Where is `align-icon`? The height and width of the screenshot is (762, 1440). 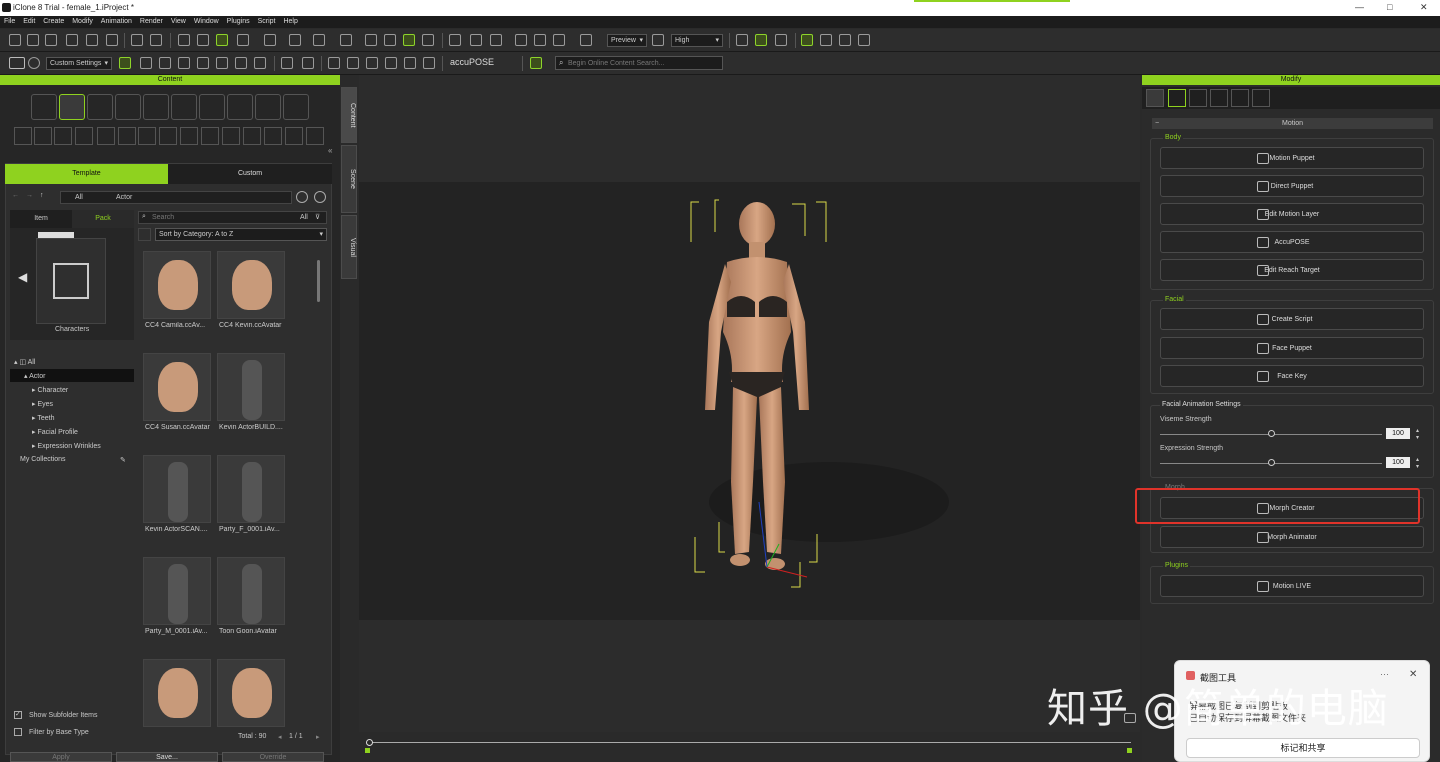 align-icon is located at coordinates (346, 40).